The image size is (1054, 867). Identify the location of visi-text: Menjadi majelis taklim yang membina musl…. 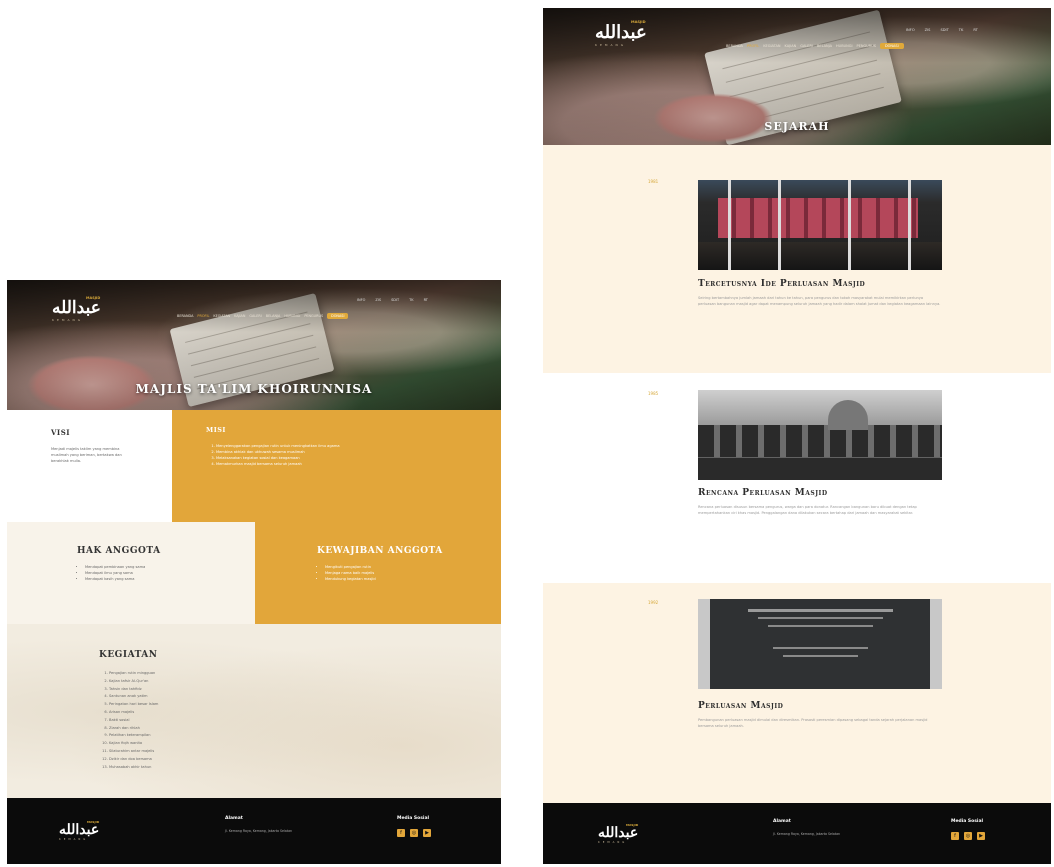
(86, 455).